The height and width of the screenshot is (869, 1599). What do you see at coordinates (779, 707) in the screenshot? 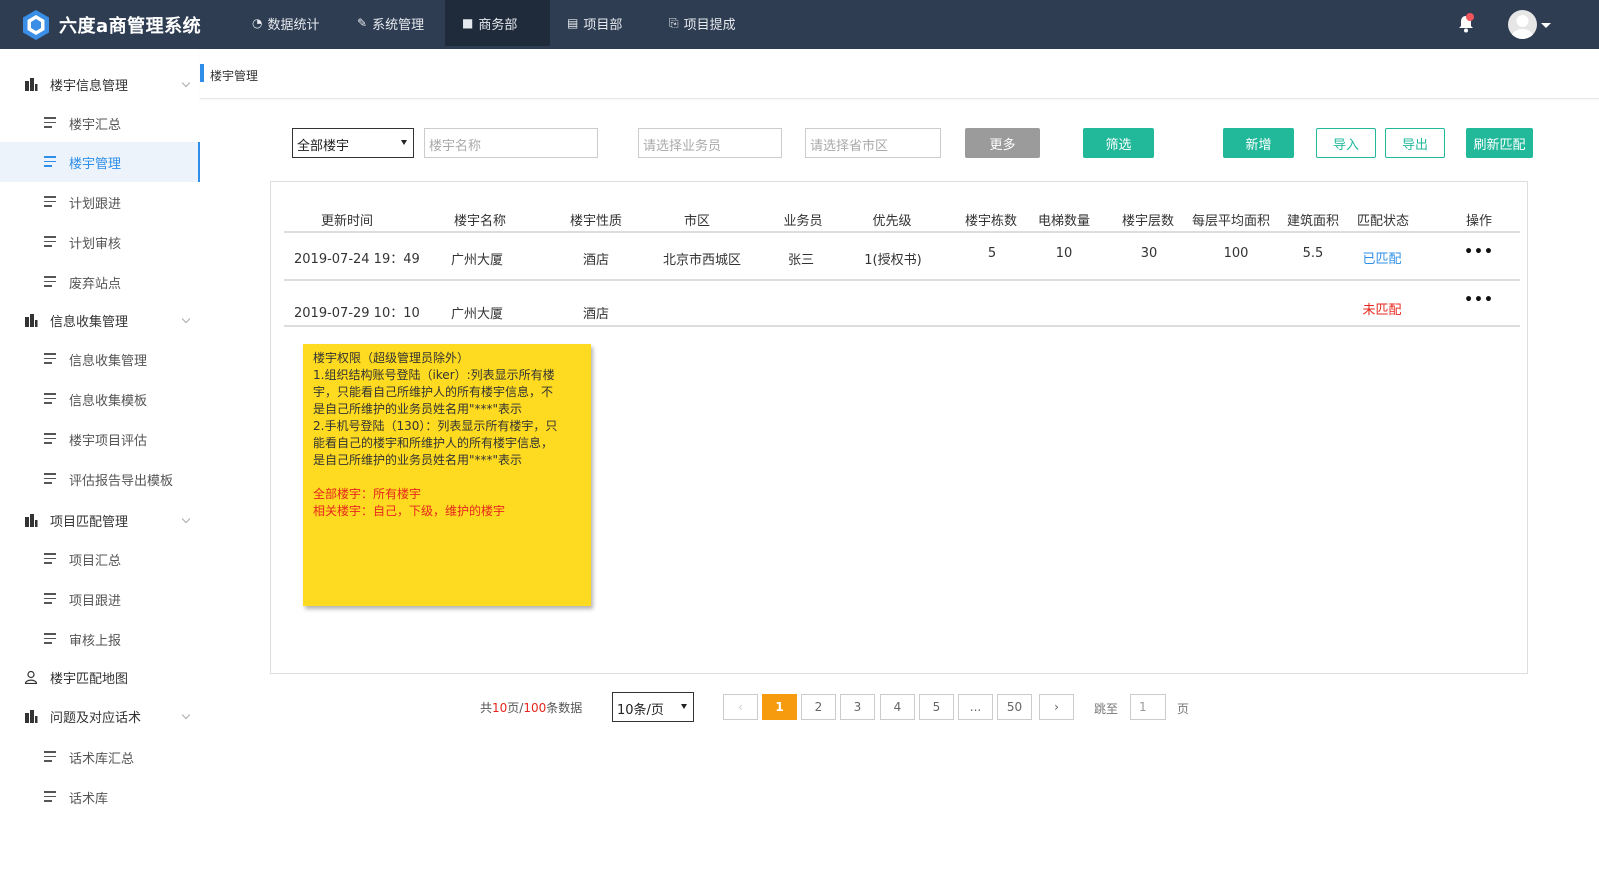
I see `page-button: 1` at bounding box center [779, 707].